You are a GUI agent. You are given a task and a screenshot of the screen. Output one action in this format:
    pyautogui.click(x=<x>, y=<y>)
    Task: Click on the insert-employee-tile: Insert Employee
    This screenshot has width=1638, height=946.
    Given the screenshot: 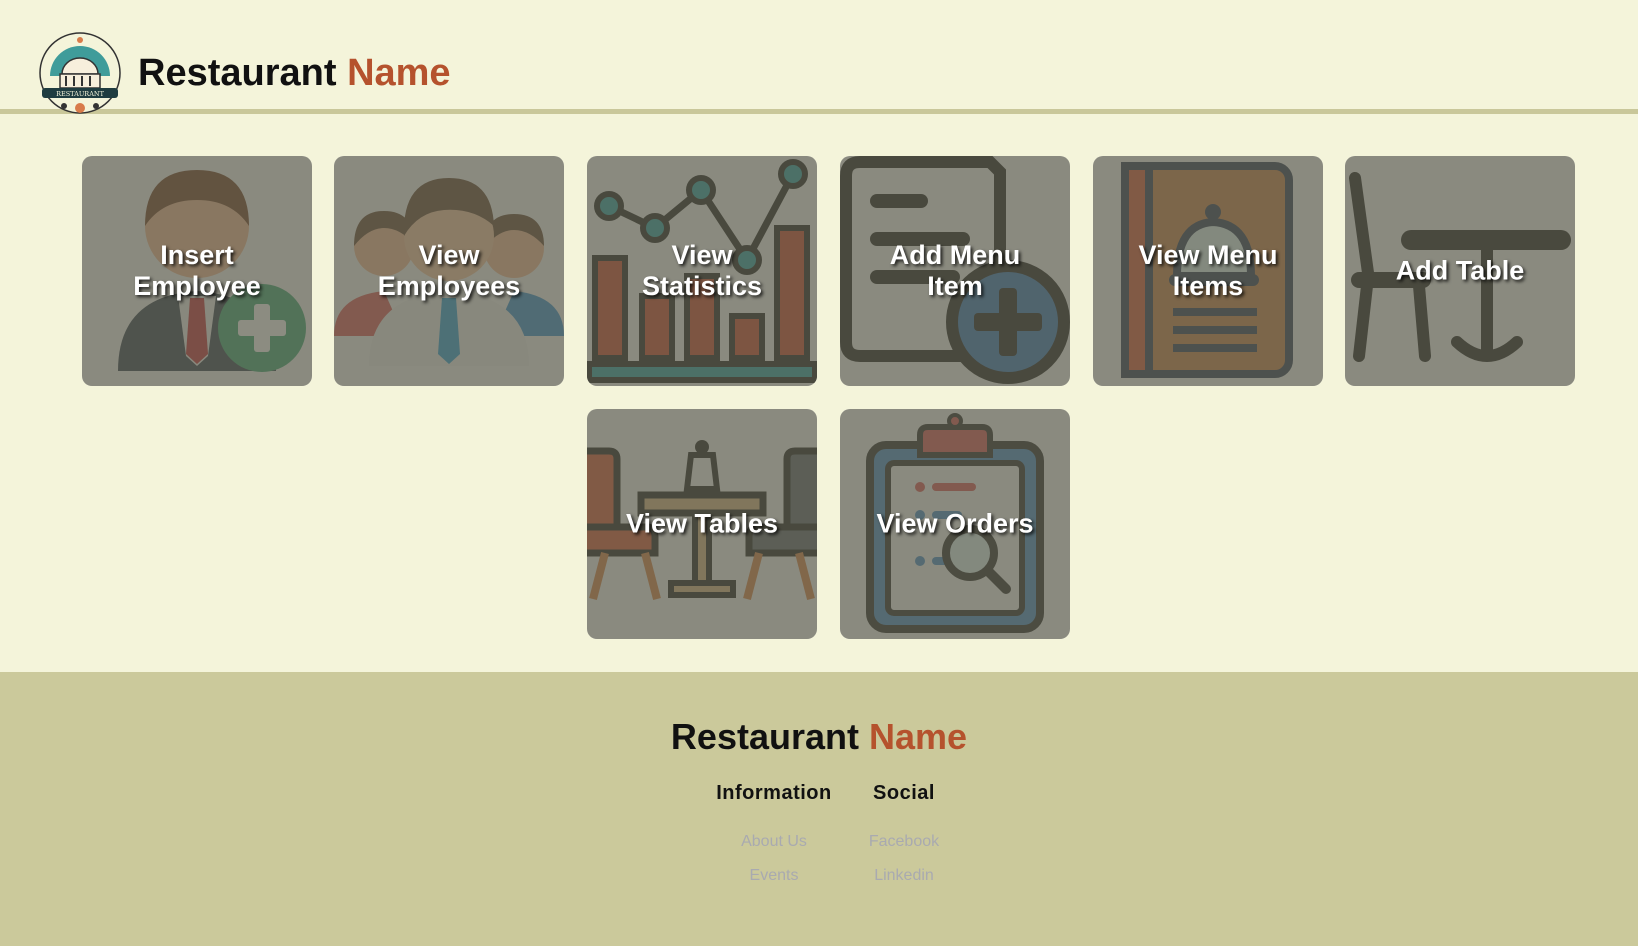 What is the action you would take?
    pyautogui.click(x=197, y=271)
    